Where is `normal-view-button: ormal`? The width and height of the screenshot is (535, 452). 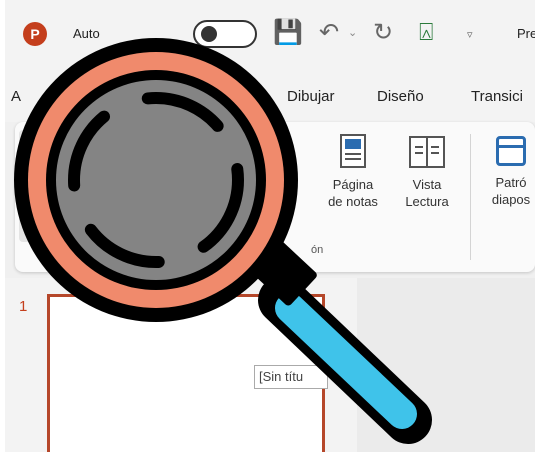 normal-view-button: ormal is located at coordinates (60, 186).